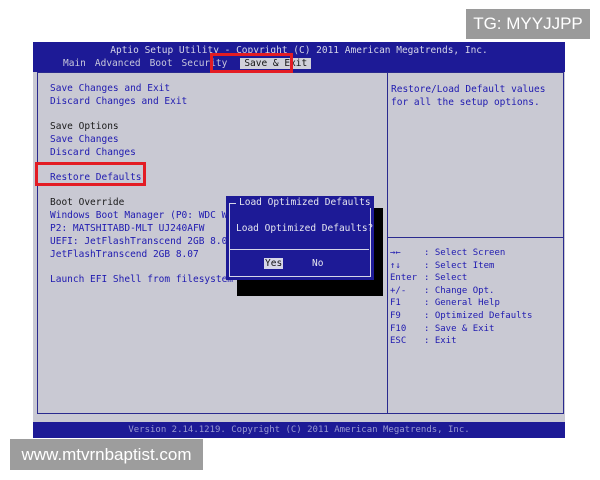  Describe the element at coordinates (106, 454) in the screenshot. I see `watermark-url-tag: www.mtvrnbaptist.com` at that location.